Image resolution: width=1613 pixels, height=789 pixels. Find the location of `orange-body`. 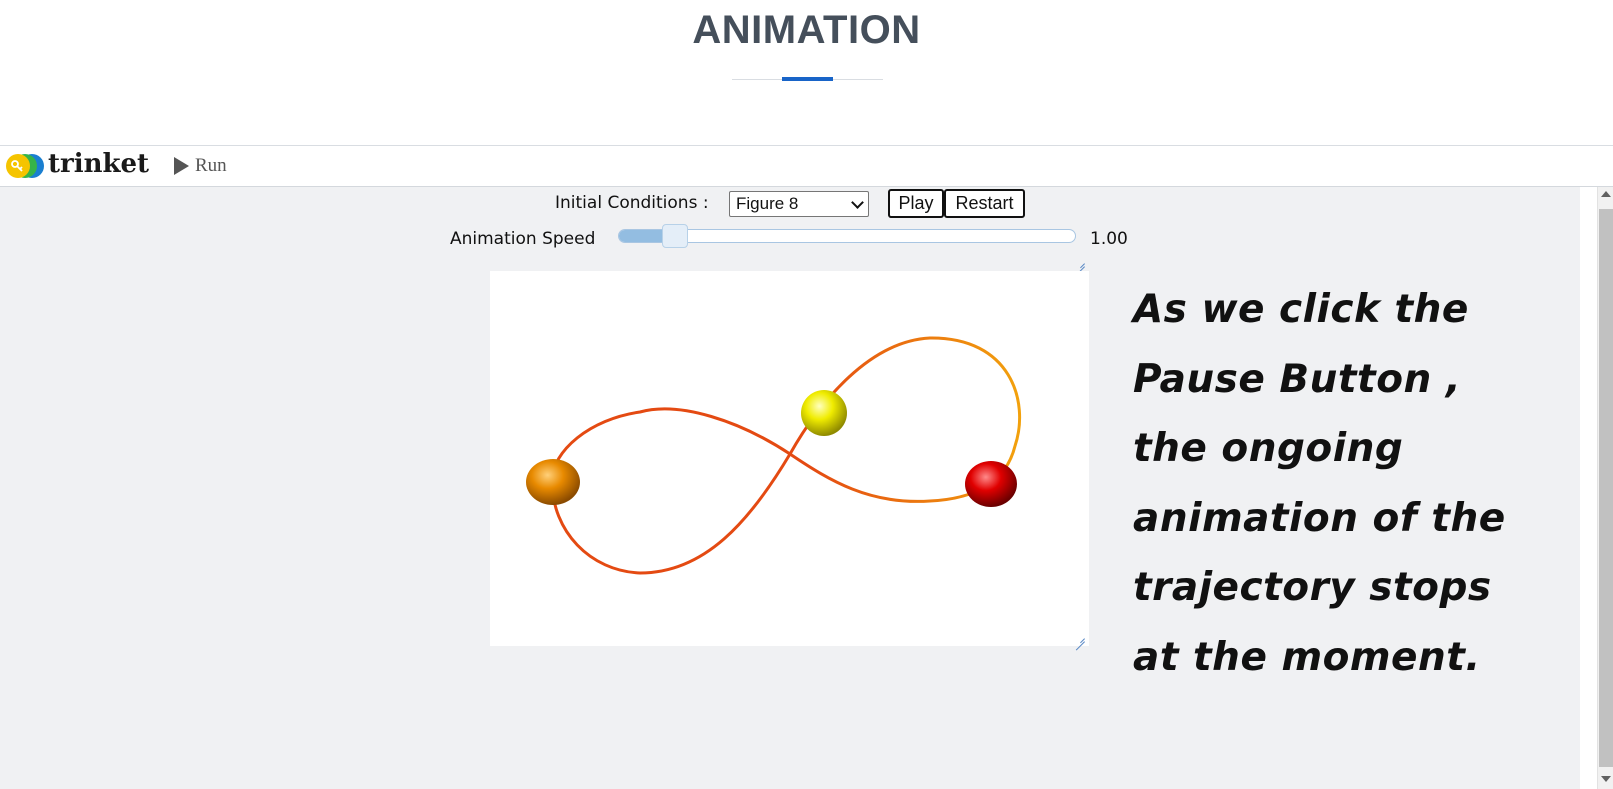

orange-body is located at coordinates (553, 482).